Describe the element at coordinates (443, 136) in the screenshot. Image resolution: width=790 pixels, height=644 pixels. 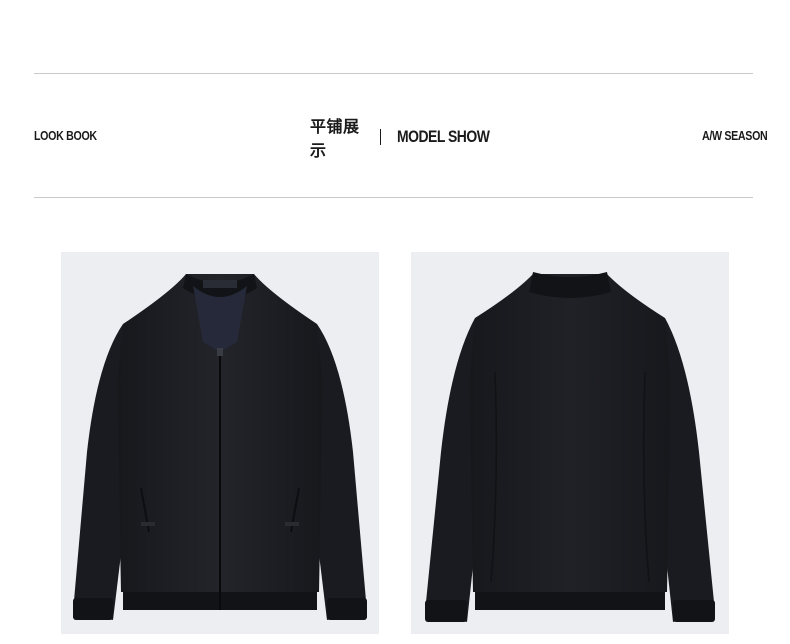
I see `section-title-en: MODEL SHOW` at that location.